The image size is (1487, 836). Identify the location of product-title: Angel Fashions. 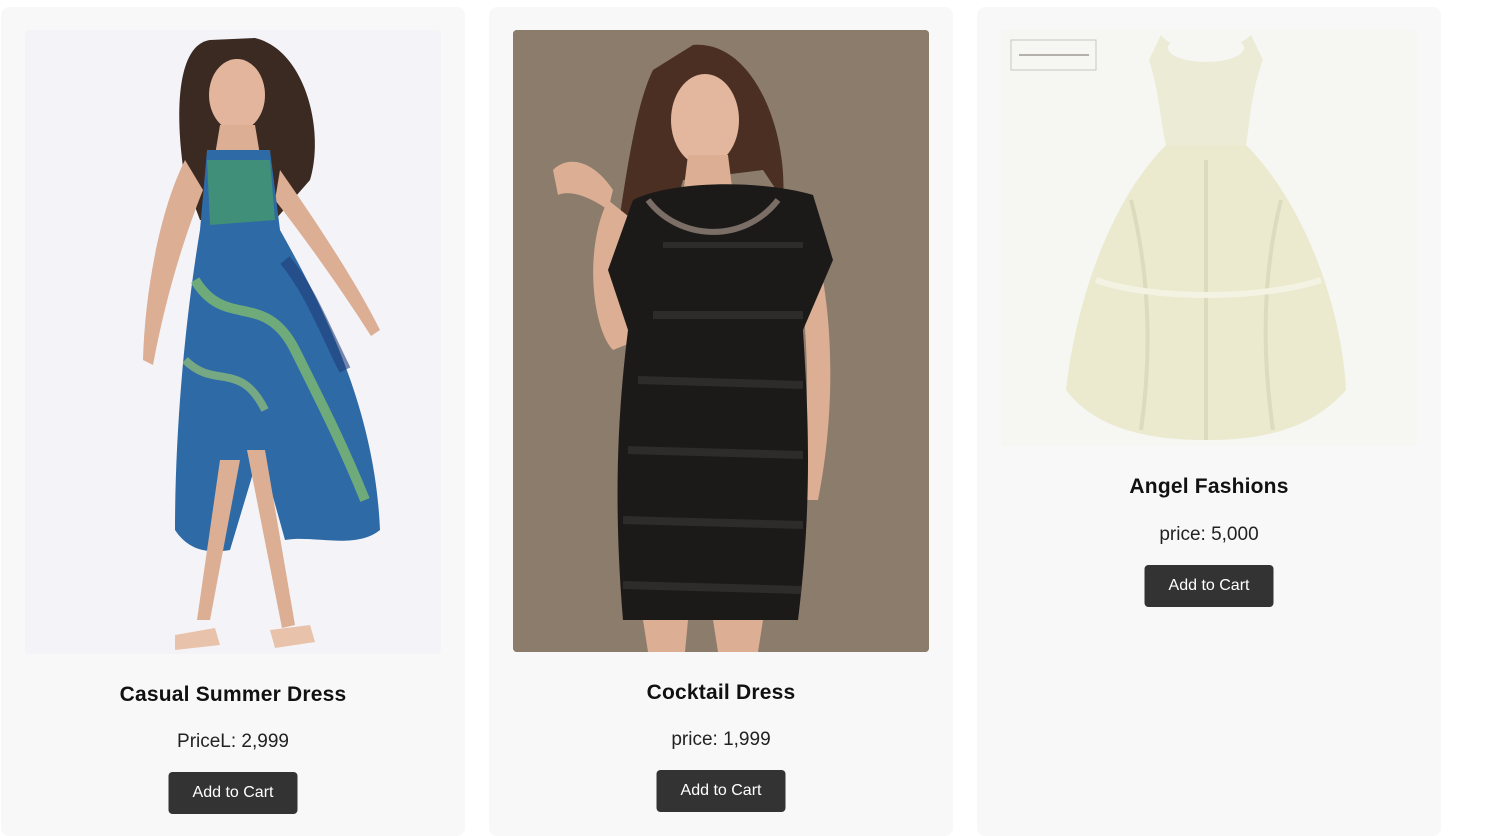
(1209, 486).